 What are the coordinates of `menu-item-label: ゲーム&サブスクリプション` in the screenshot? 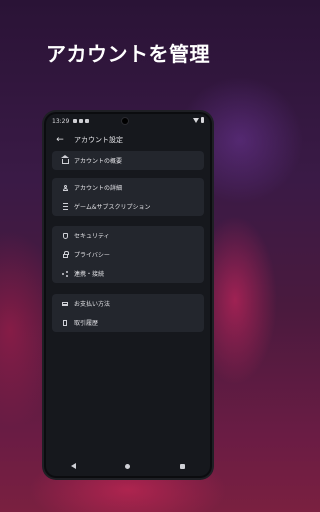 It's located at (112, 207).